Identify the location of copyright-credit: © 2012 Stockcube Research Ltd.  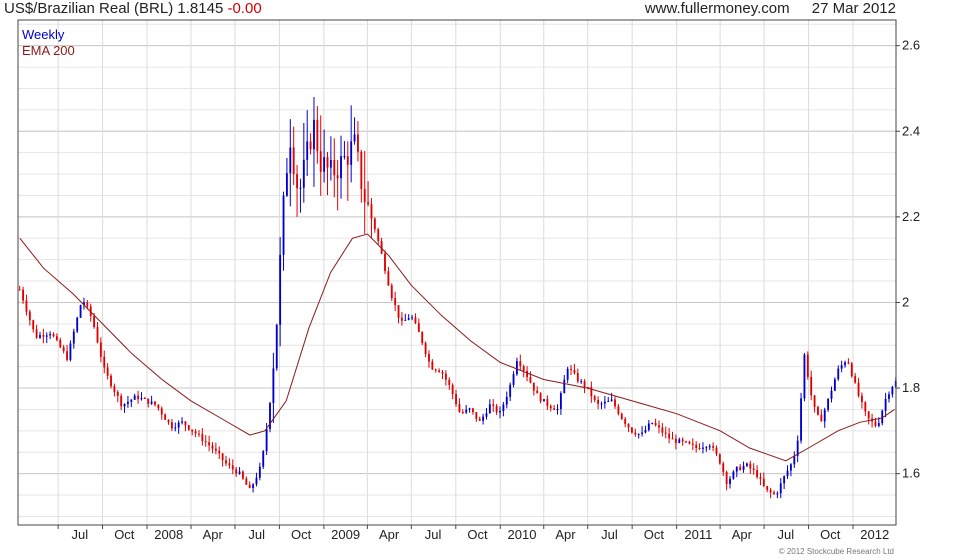
(836, 551).